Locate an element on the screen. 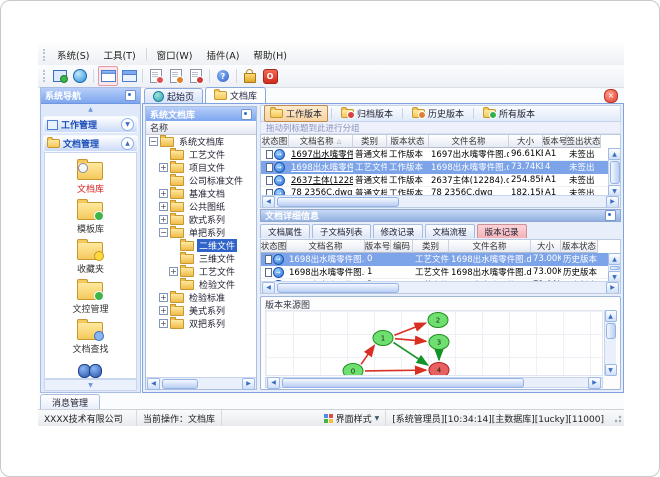 The width and height of the screenshot is (660, 477). menu-item: 帮助(H) is located at coordinates (270, 55).